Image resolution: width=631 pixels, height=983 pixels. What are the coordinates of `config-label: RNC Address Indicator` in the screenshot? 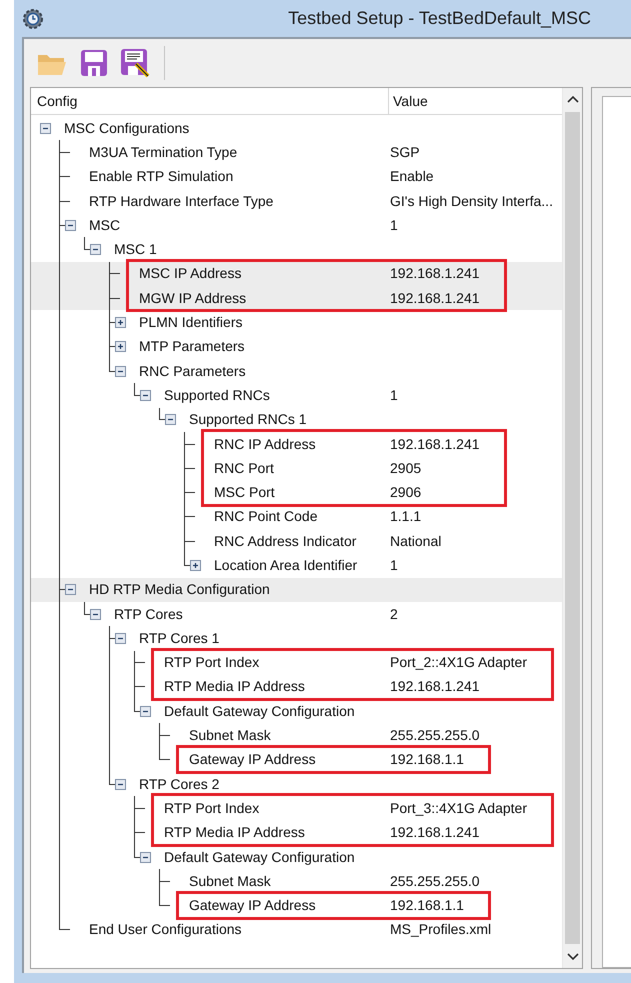 It's located at (285, 541).